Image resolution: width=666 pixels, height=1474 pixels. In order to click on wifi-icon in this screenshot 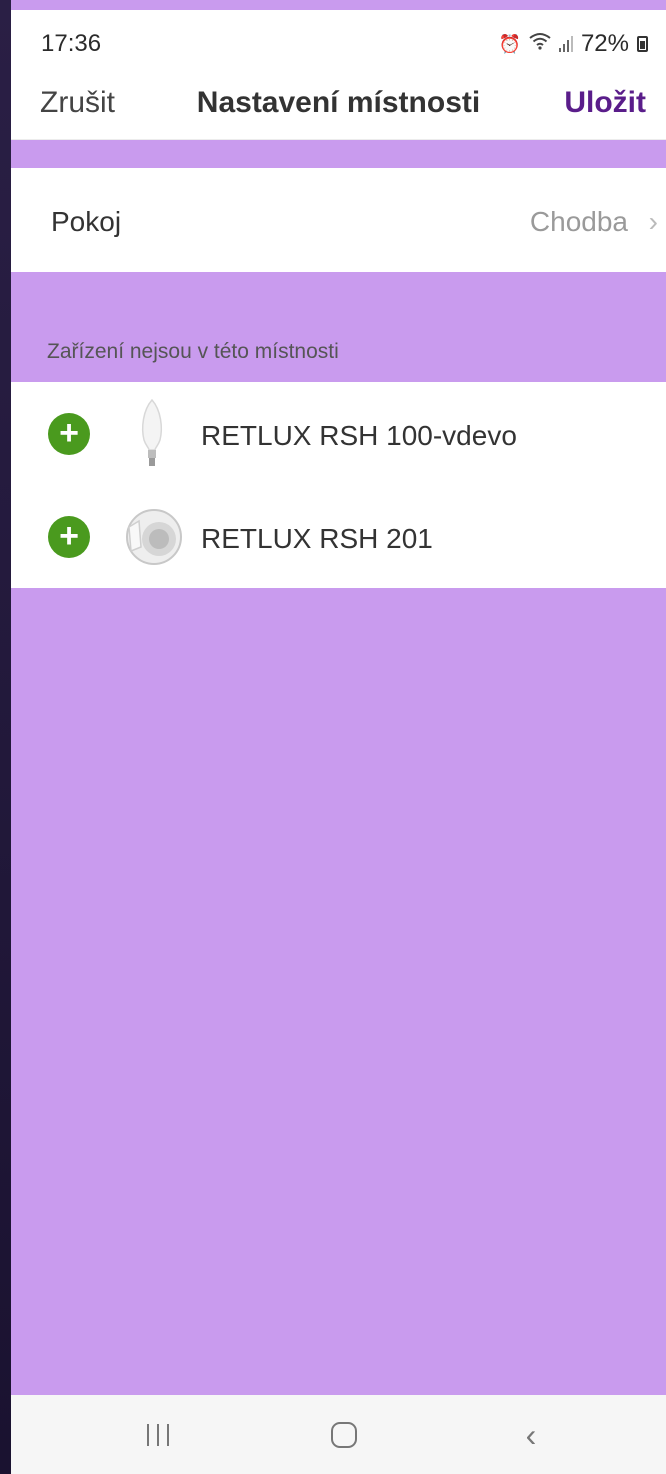, I will do `click(540, 44)`.